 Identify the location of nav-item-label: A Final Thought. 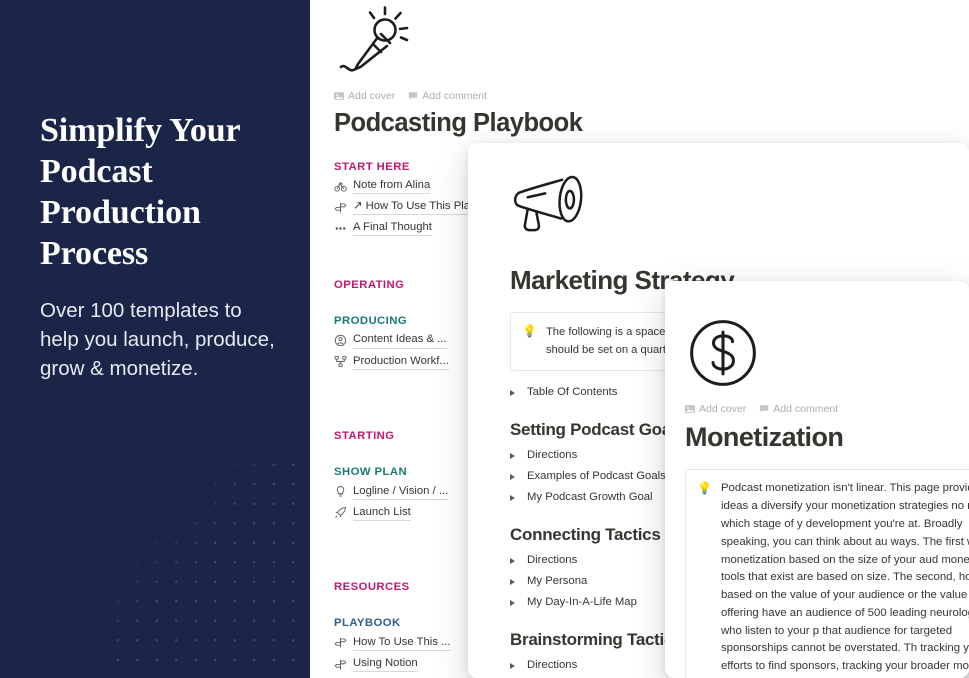
(392, 228).